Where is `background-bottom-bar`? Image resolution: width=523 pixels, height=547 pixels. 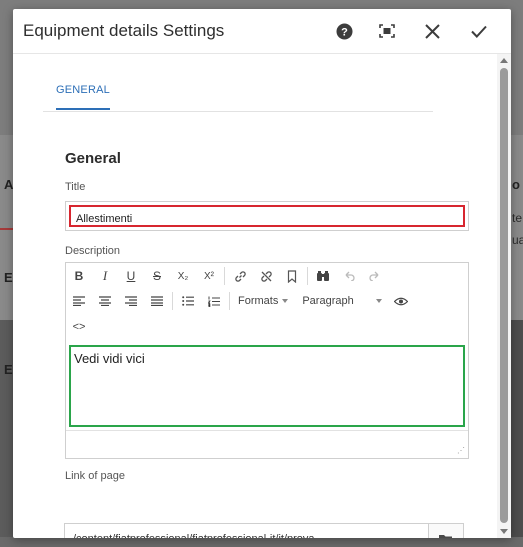
background-bottom-bar is located at coordinates (261, 542).